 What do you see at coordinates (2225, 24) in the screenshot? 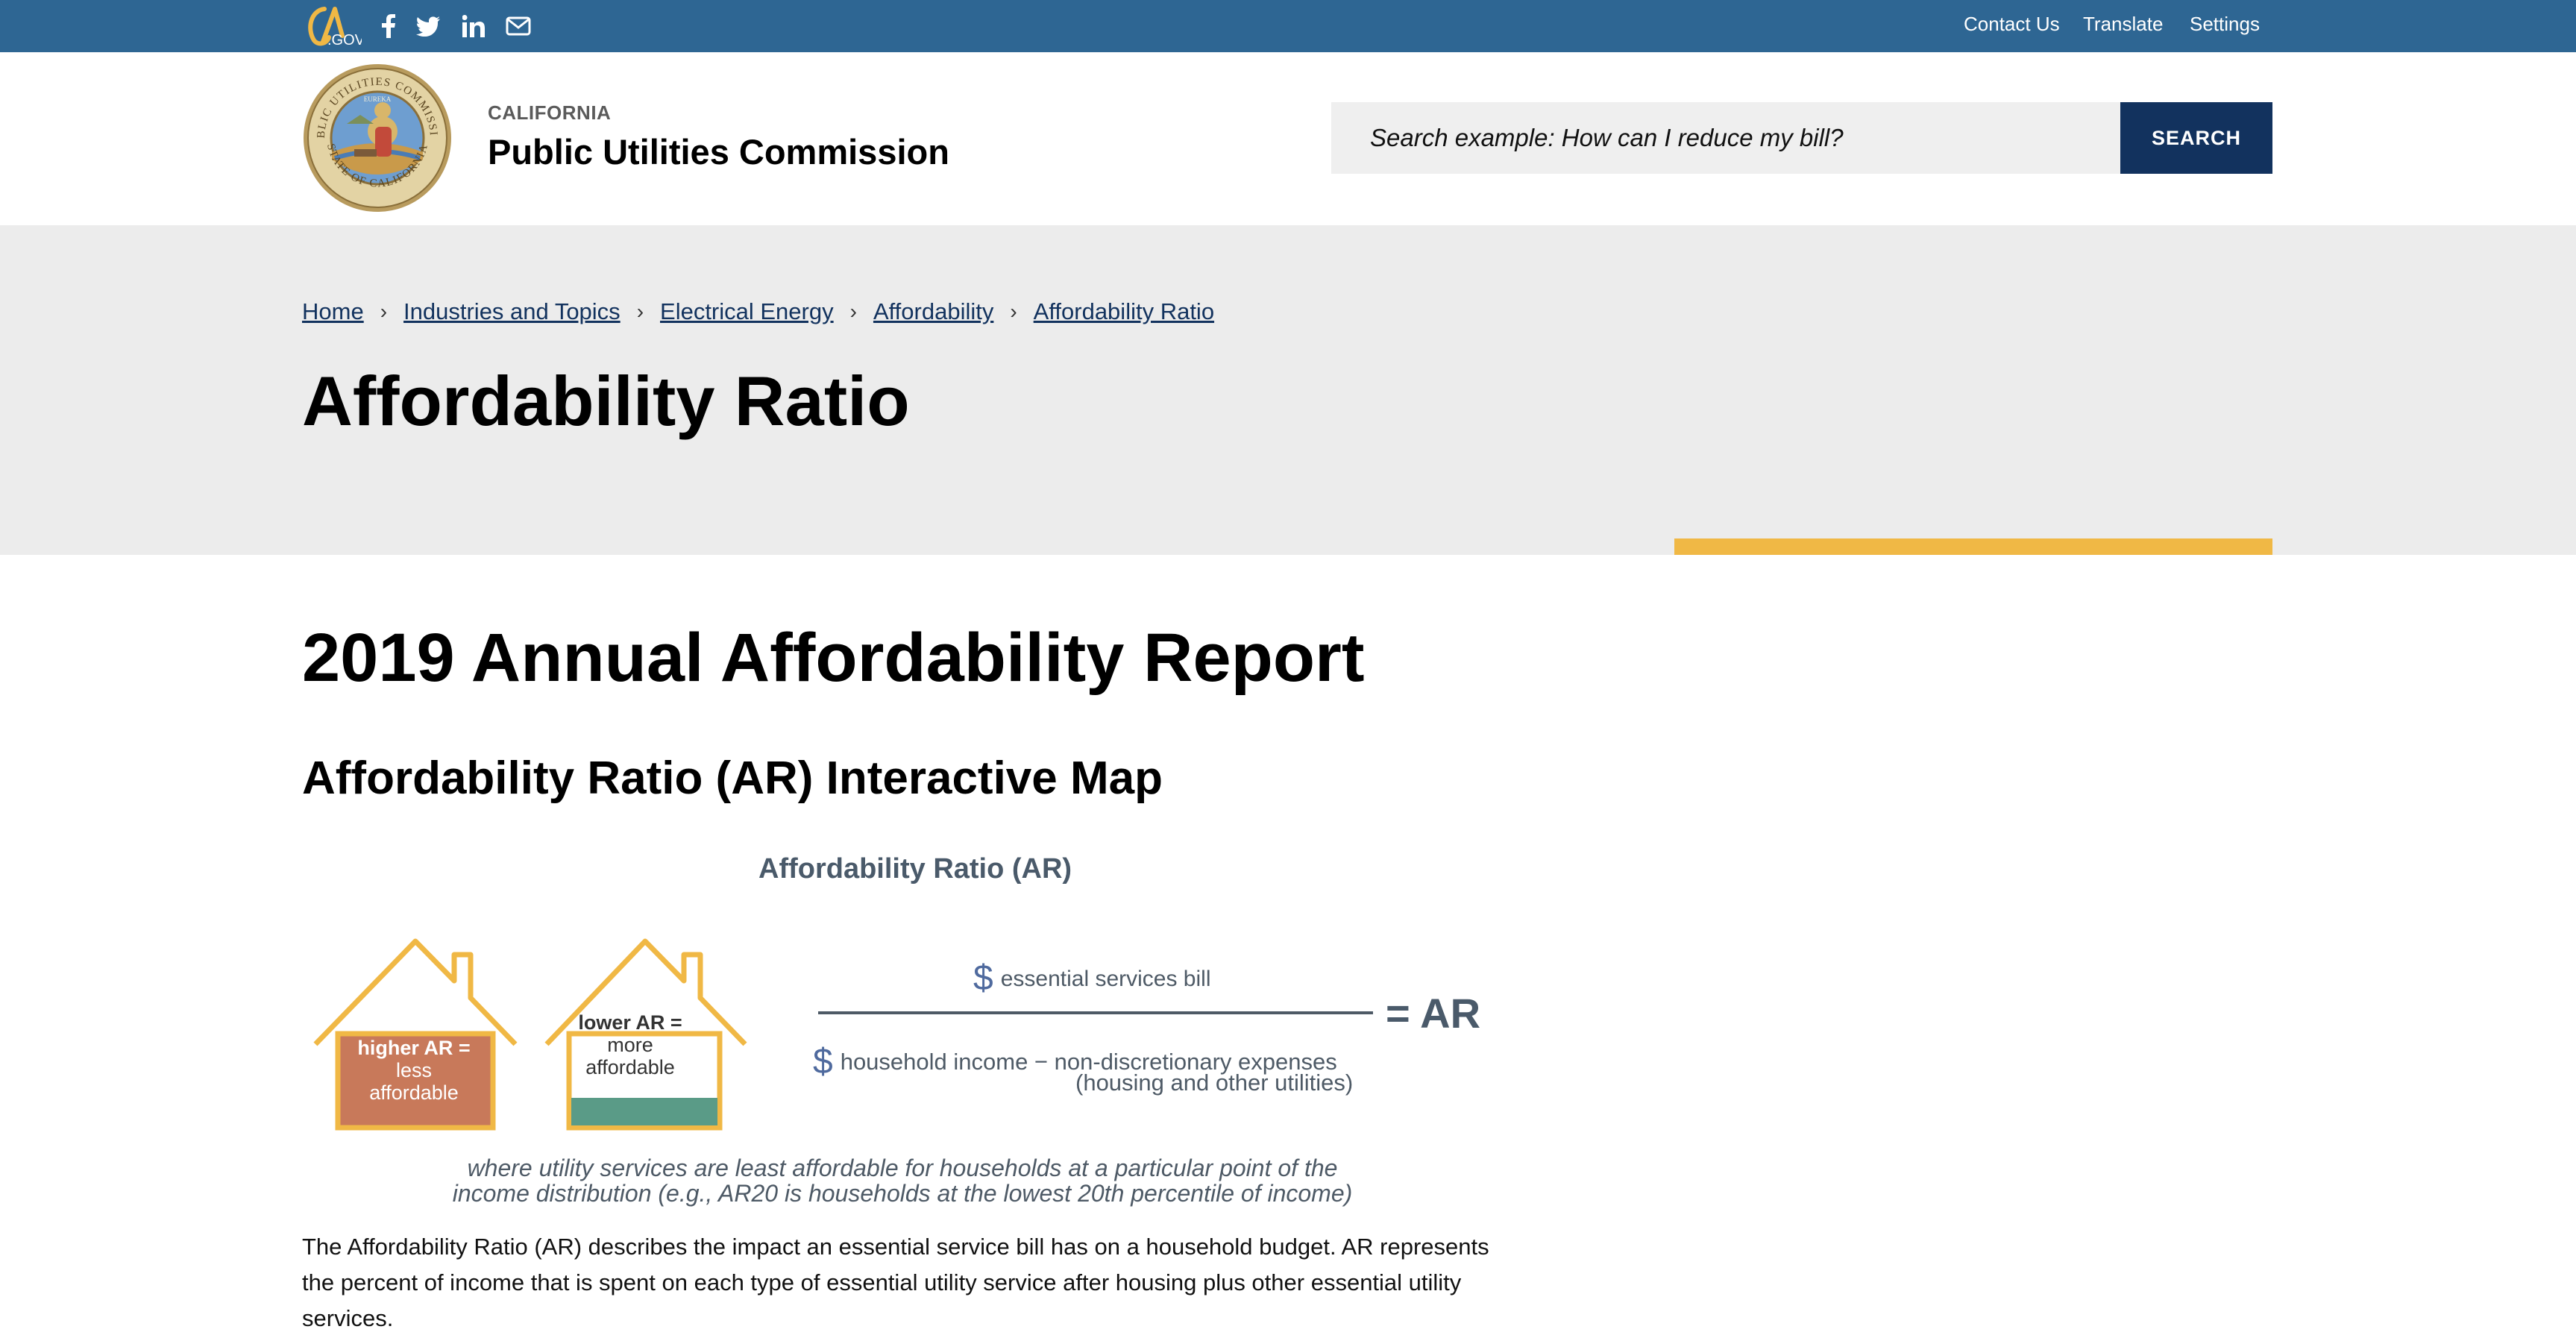
I see `settings-link: Settings` at bounding box center [2225, 24].